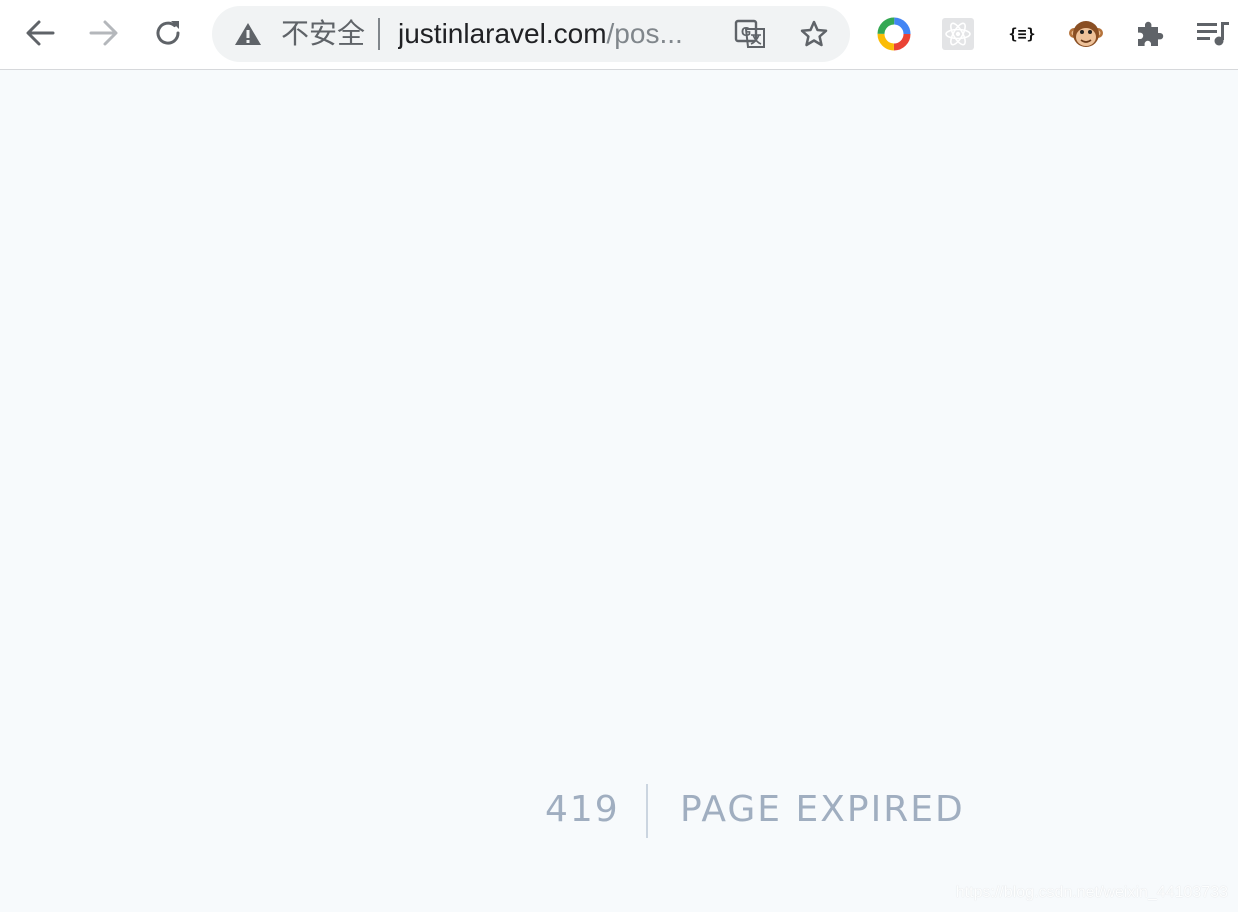 The height and width of the screenshot is (912, 1238). I want to click on tampermonkey-icon, so click(1086, 34).